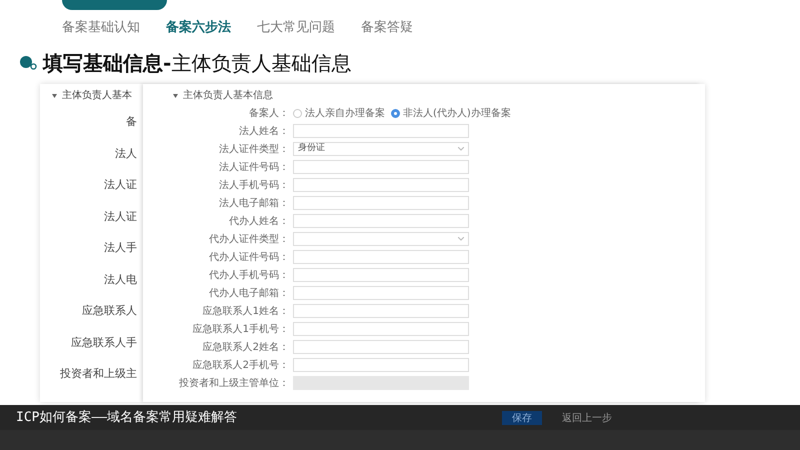 This screenshot has width=800, height=450. What do you see at coordinates (120, 280) in the screenshot?
I see `field-label: 法人电` at bounding box center [120, 280].